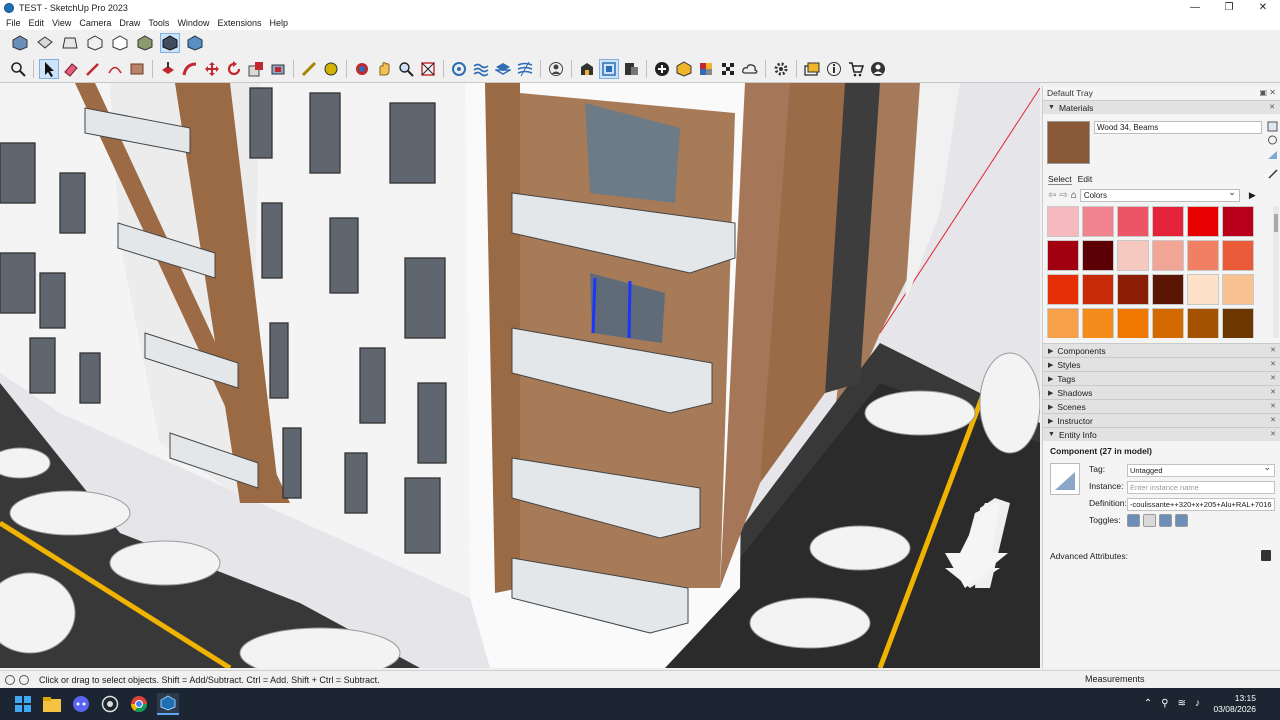 Image resolution: width=1280 pixels, height=720 pixels. I want to click on chevron-up-icon: ⌃, so click(1148, 703).